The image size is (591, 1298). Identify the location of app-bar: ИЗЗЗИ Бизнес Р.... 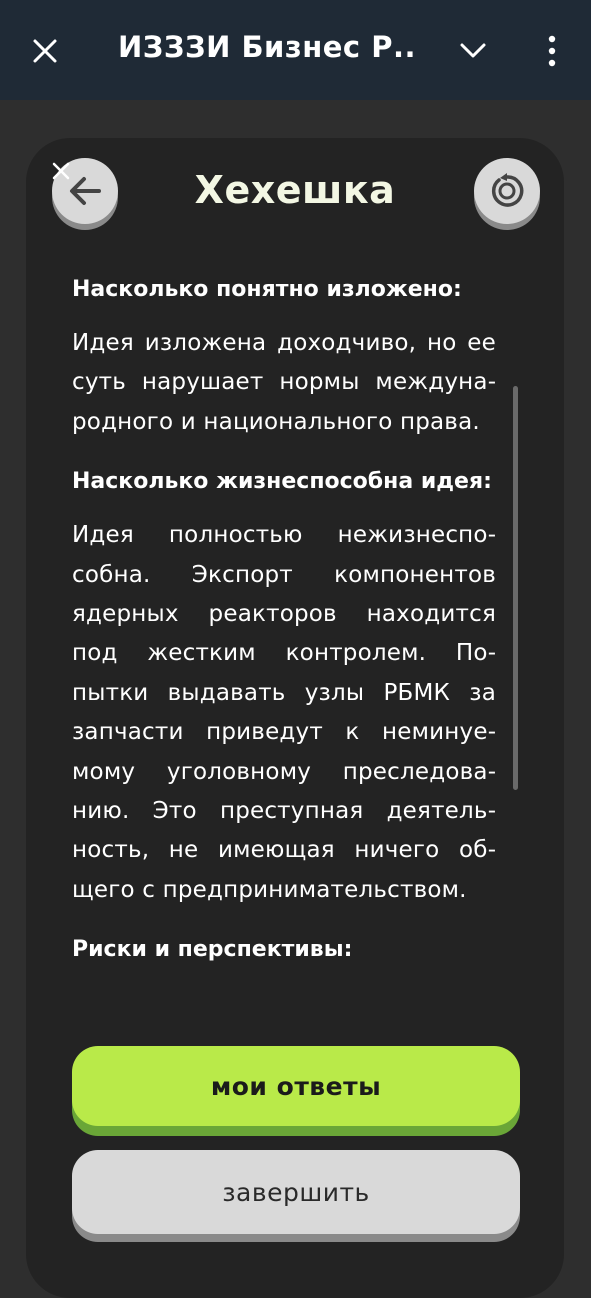
(295, 50).